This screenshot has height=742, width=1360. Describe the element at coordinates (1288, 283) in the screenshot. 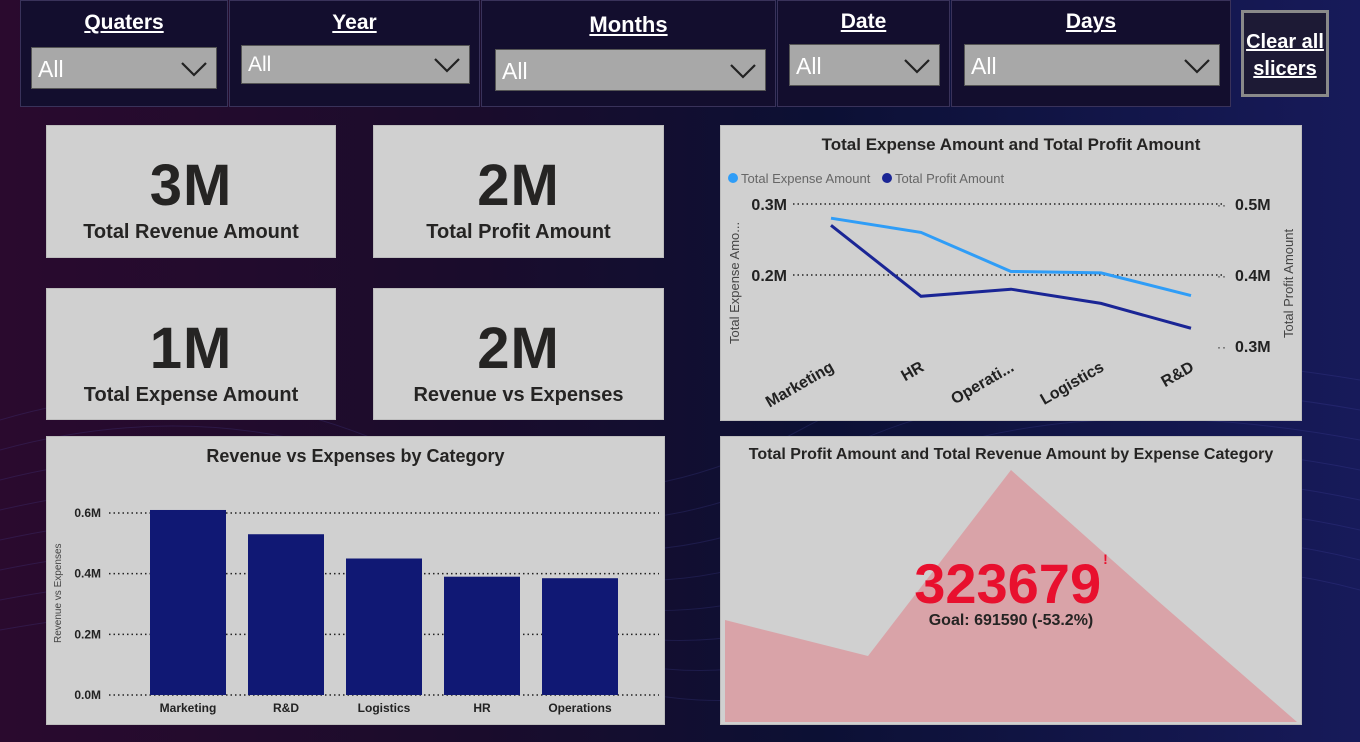

I see `y2-axis-title: Total Profit Amount` at that location.